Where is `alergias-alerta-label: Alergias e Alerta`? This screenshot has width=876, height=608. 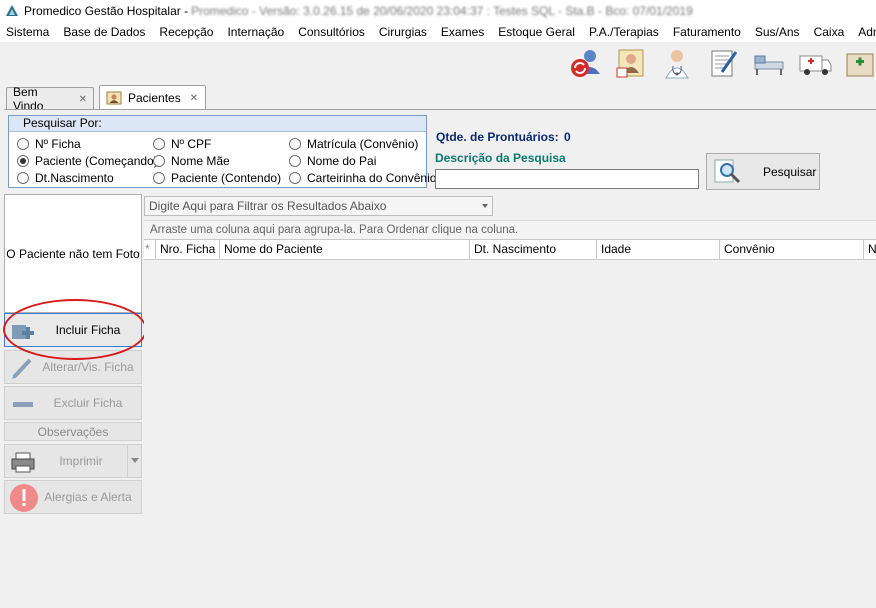 alergias-alerta-label: Alergias e Alerta is located at coordinates (88, 497).